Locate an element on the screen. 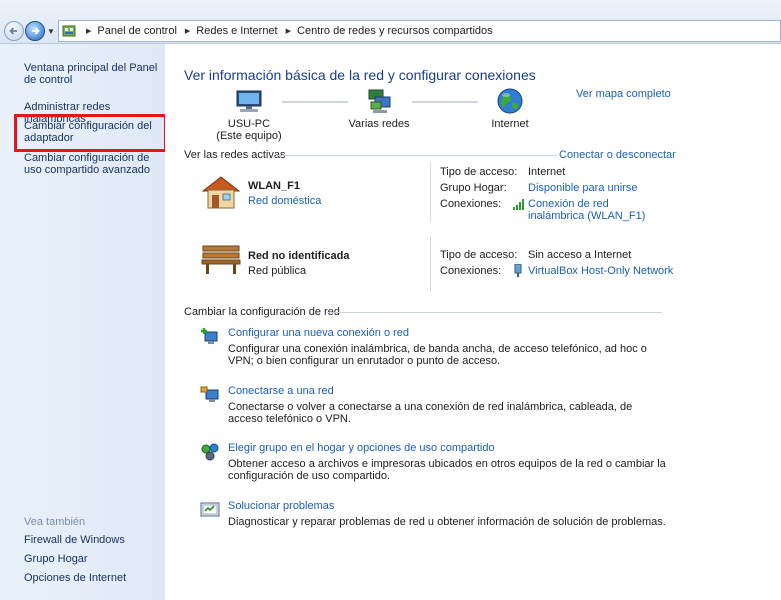 This screenshot has width=781, height=600. network-1-separator is located at coordinates (430, 192).